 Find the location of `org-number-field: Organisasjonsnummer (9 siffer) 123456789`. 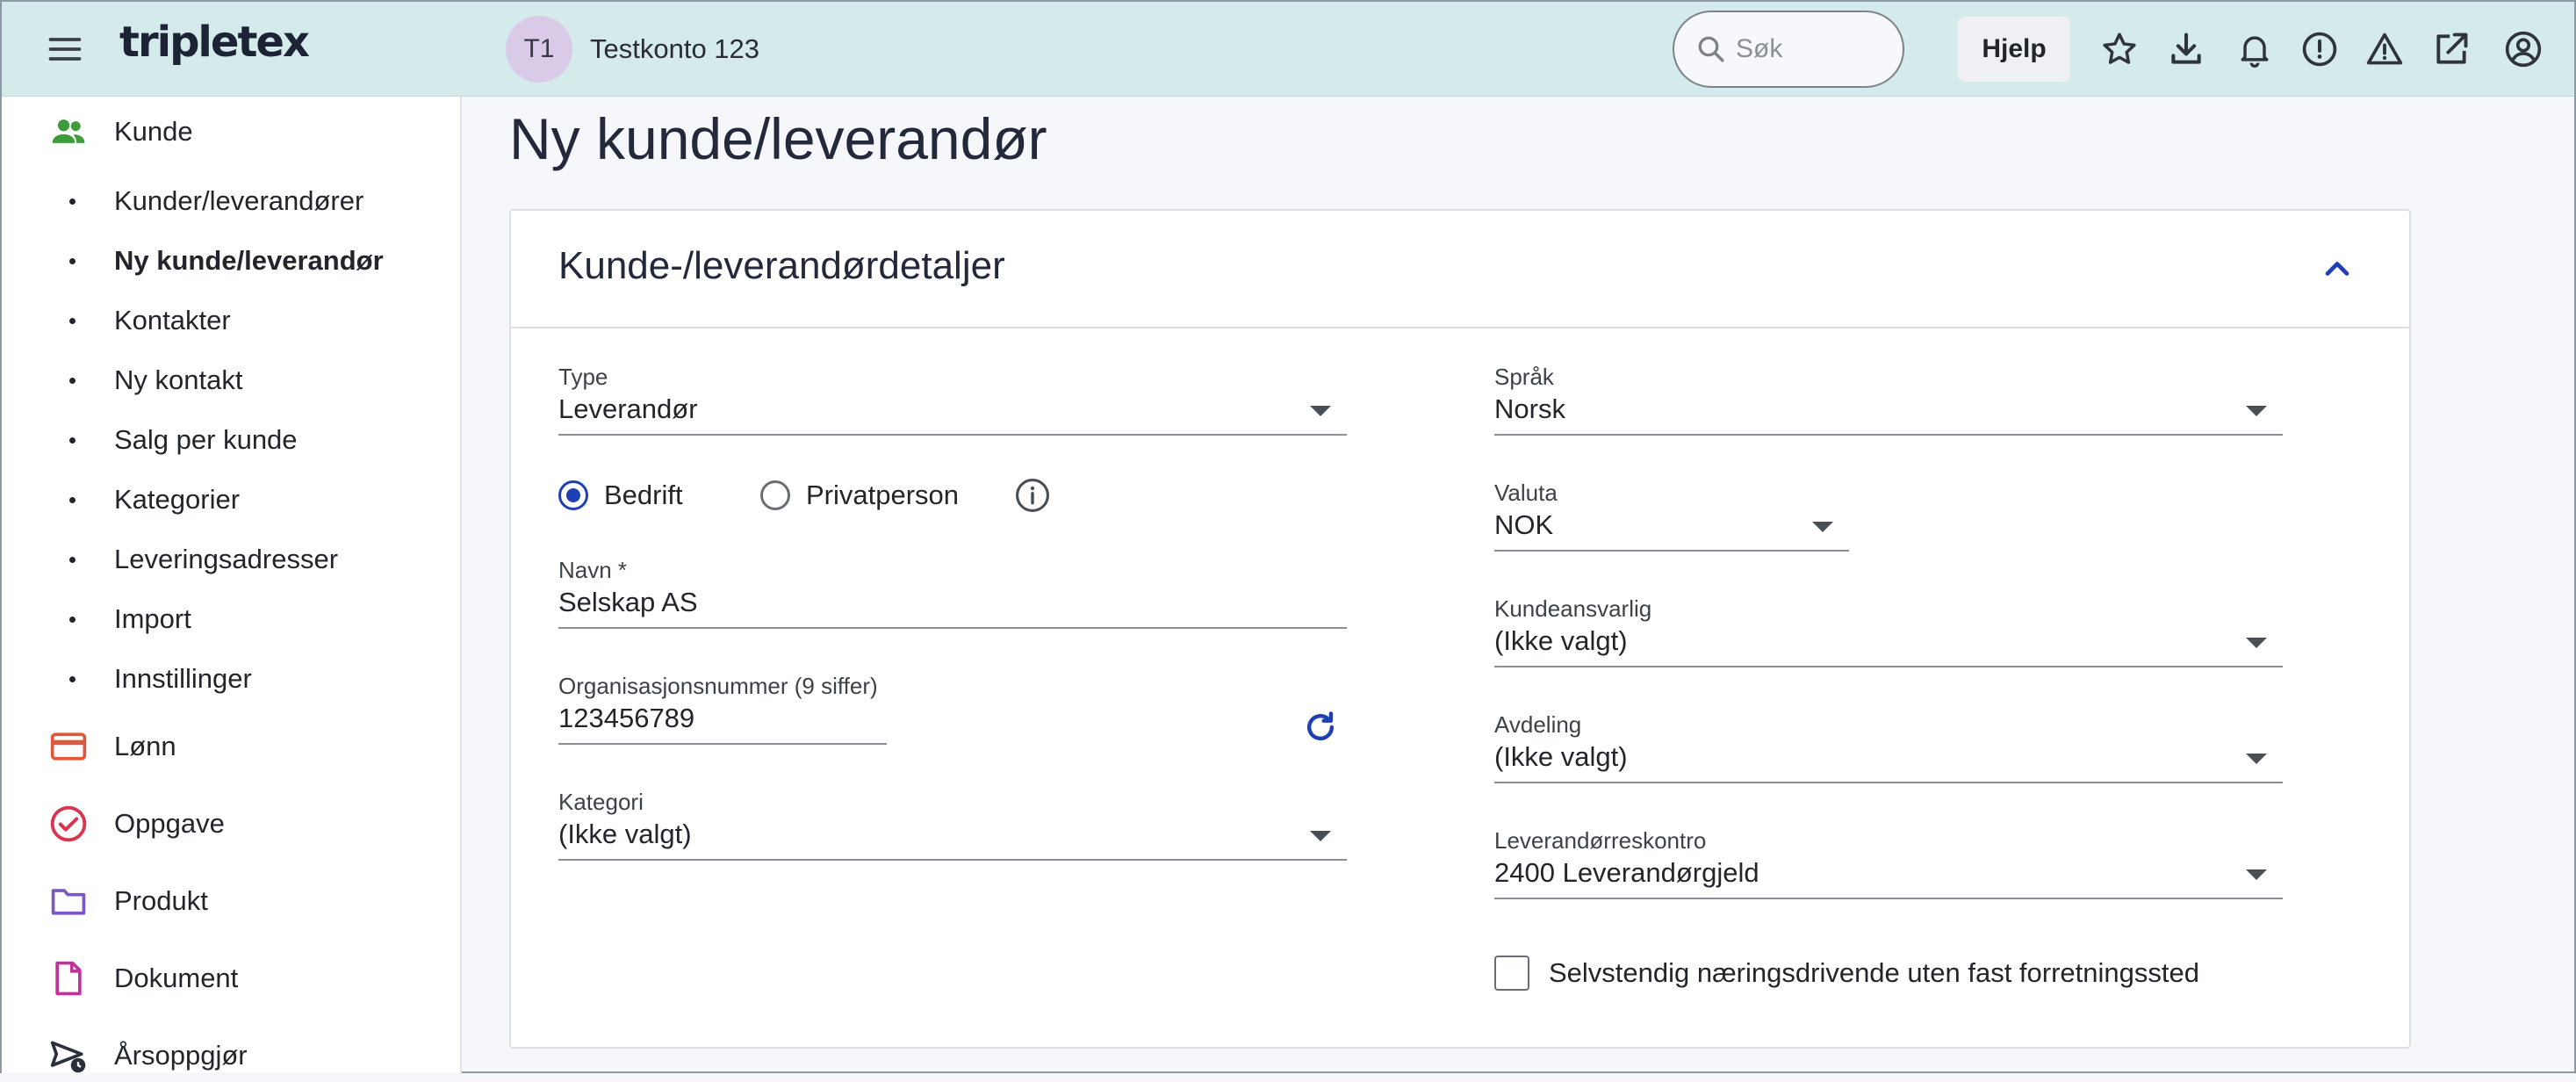

org-number-field: Organisasjonsnummer (9 siffer) 123456789 is located at coordinates (725, 712).